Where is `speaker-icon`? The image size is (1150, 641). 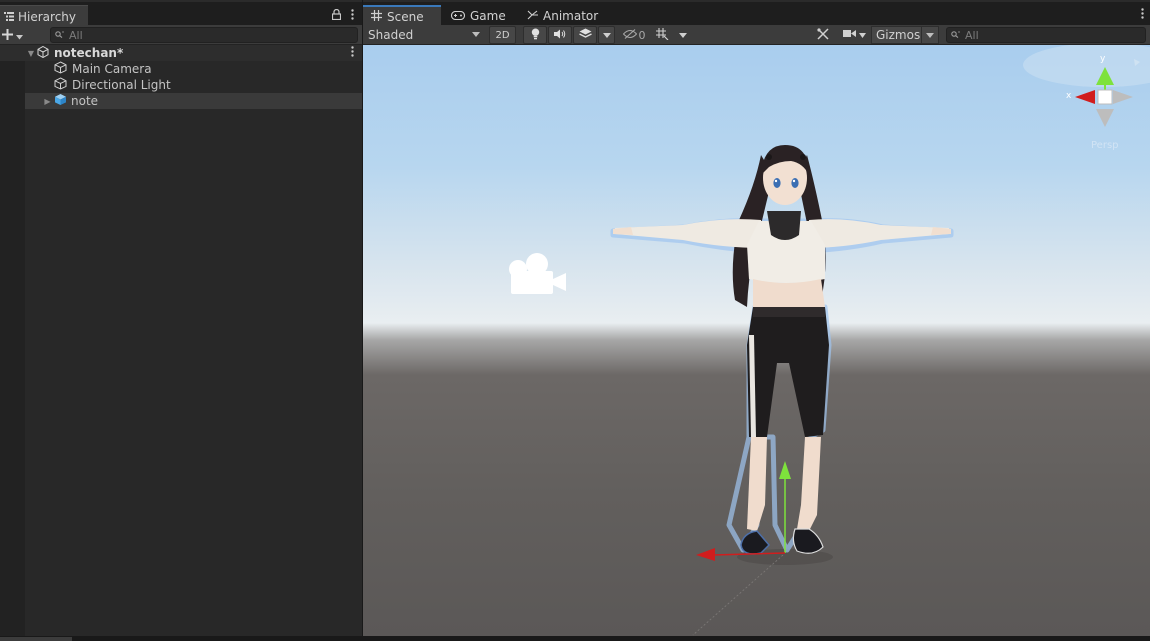
speaker-icon is located at coordinates (560, 35).